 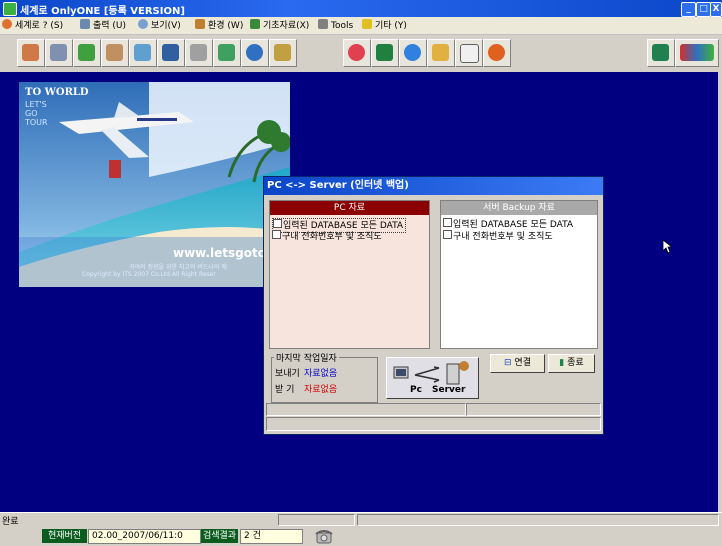 I want to click on receive-label: 받 기, so click(x=285, y=390).